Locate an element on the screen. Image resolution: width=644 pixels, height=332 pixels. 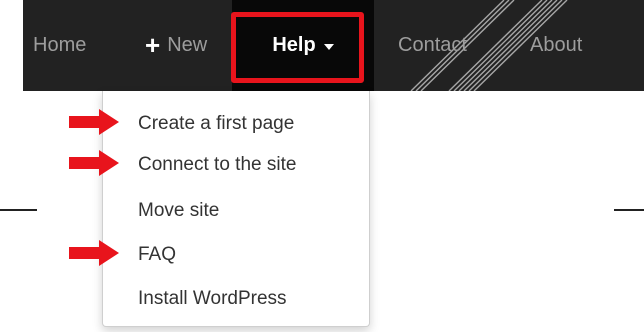
nav-about-link: About is located at coordinates (556, 45).